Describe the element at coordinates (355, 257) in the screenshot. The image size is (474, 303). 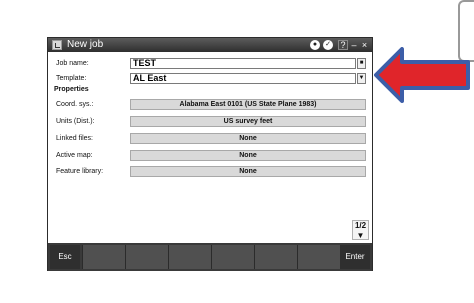
I see `enter-button: Enter` at that location.